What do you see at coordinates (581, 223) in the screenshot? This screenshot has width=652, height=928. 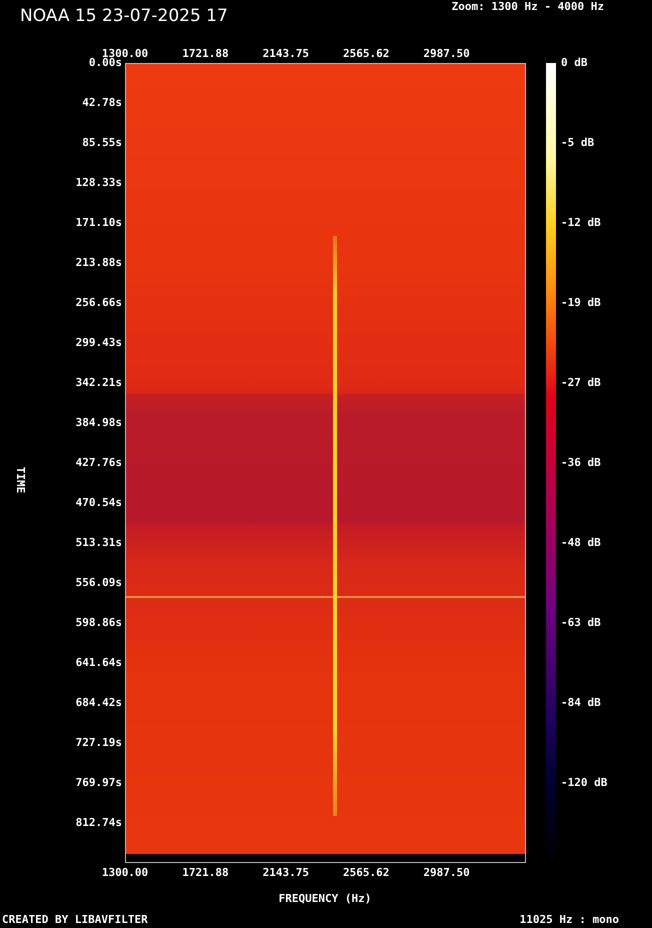 I see `color-scale-label: -12 dB` at bounding box center [581, 223].